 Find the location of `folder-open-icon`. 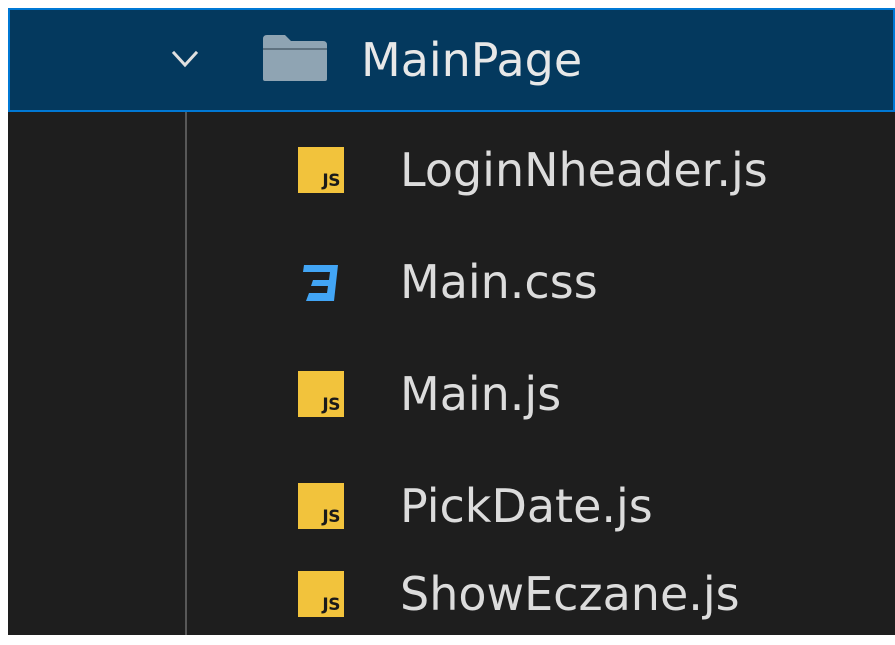

folder-open-icon is located at coordinates (295, 58).